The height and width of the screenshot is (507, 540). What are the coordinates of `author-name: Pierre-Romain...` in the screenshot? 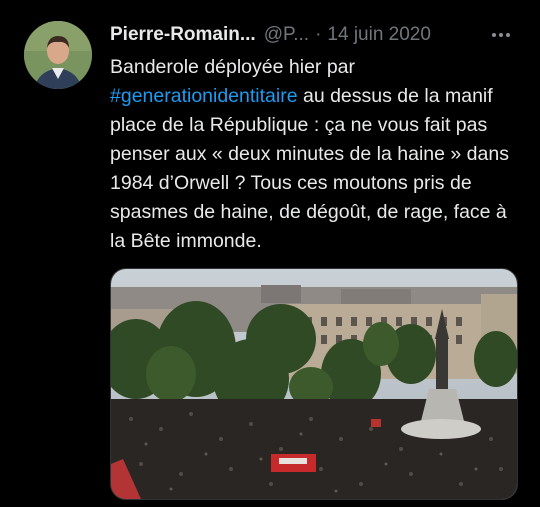 It's located at (183, 35).